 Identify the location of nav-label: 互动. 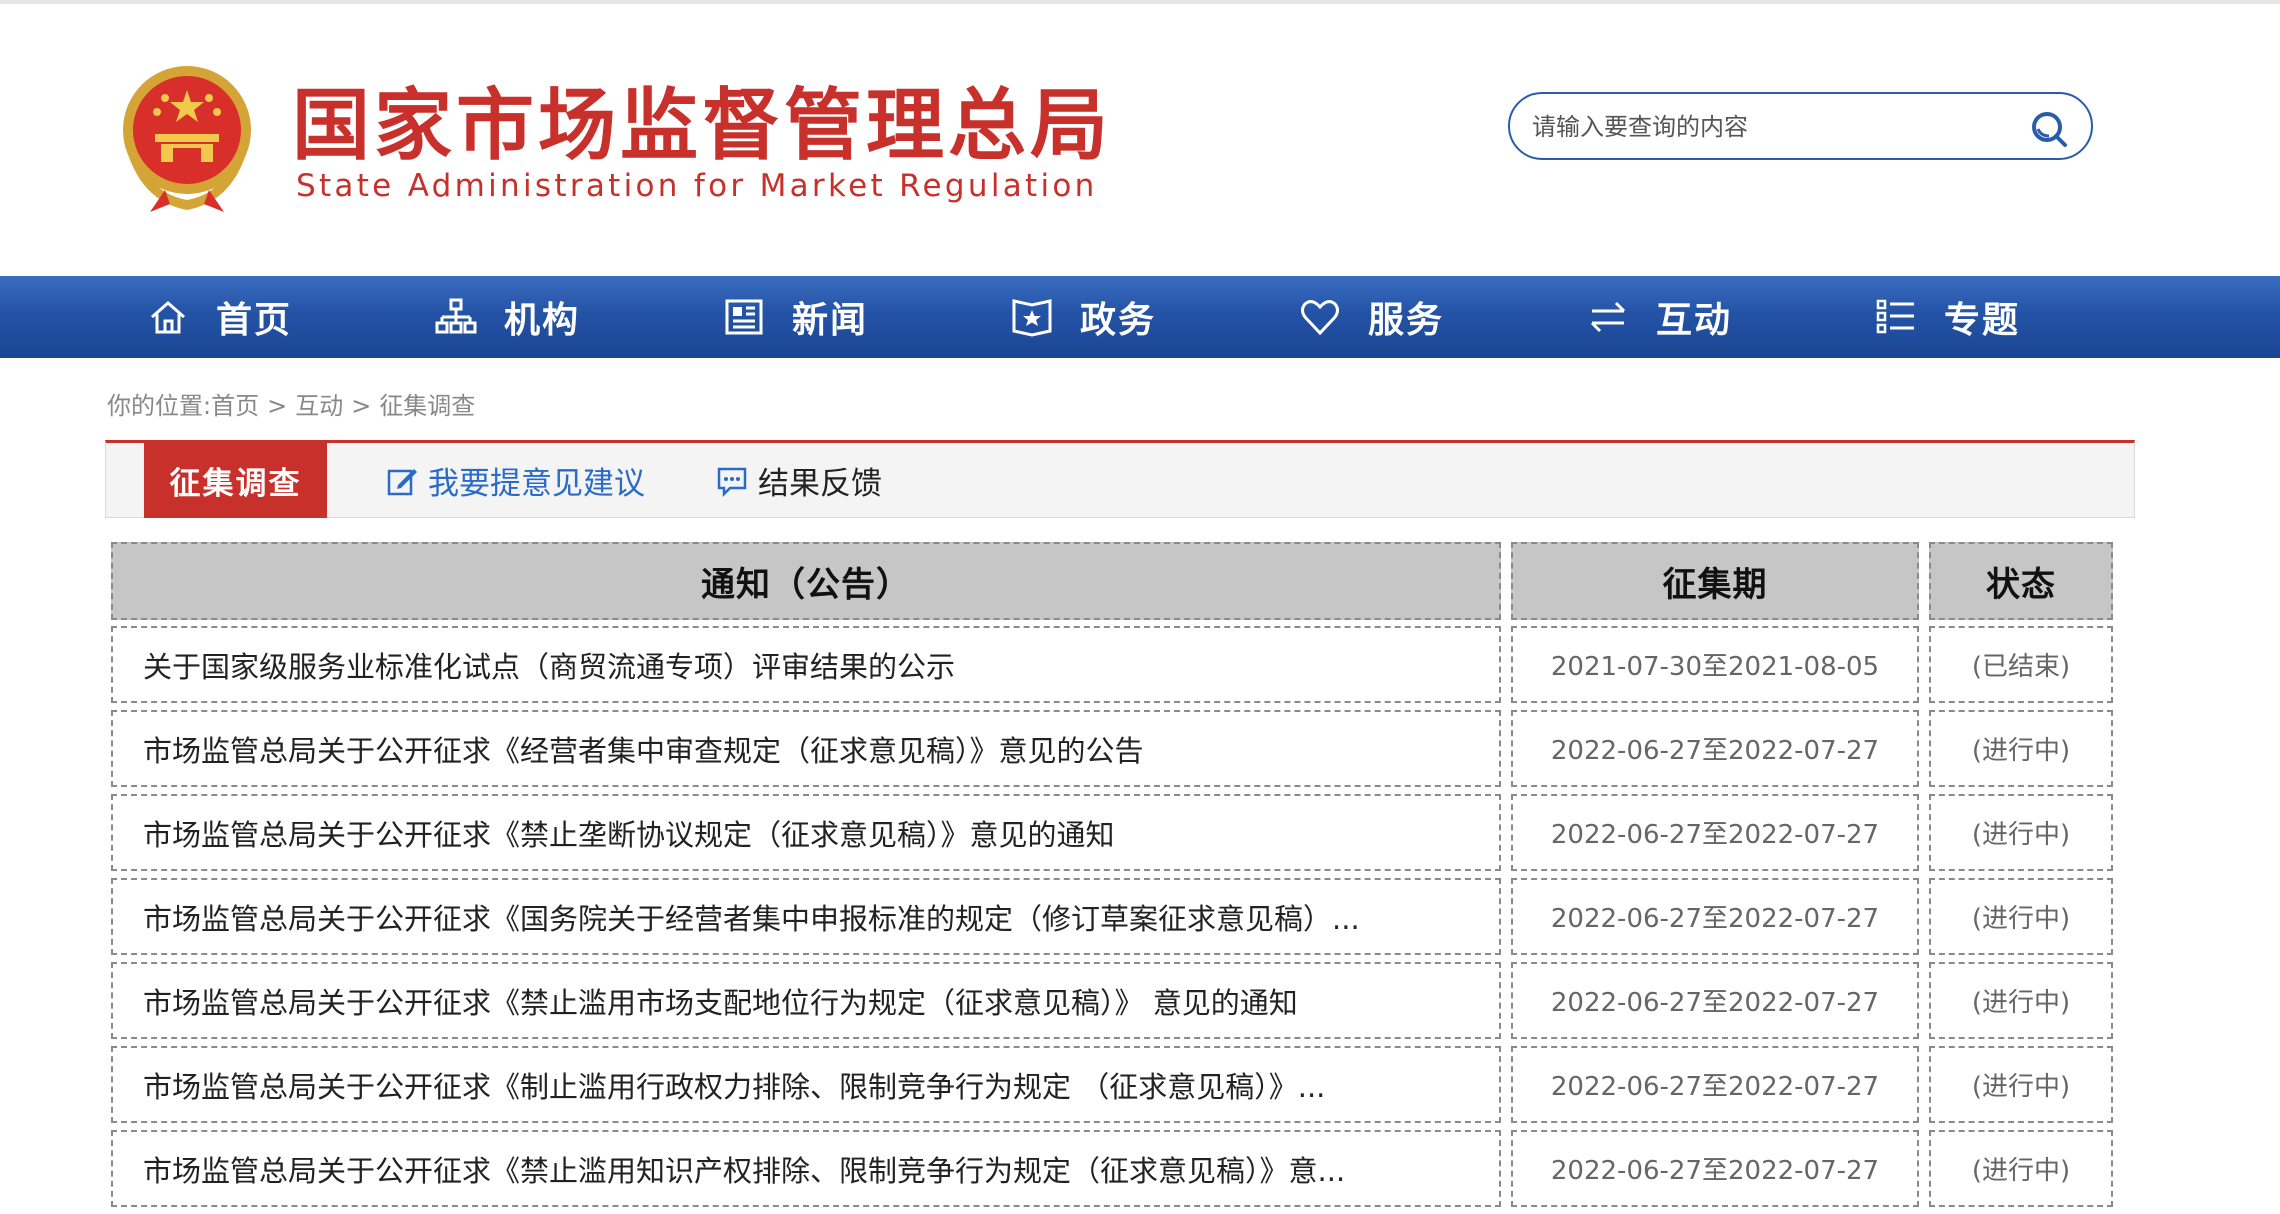
(1694, 320).